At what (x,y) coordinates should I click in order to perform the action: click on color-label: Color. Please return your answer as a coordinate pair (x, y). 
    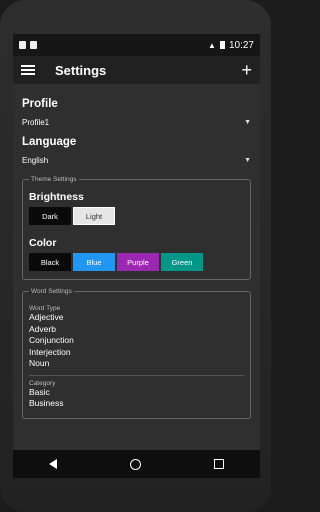
    Looking at the image, I should click on (43, 243).